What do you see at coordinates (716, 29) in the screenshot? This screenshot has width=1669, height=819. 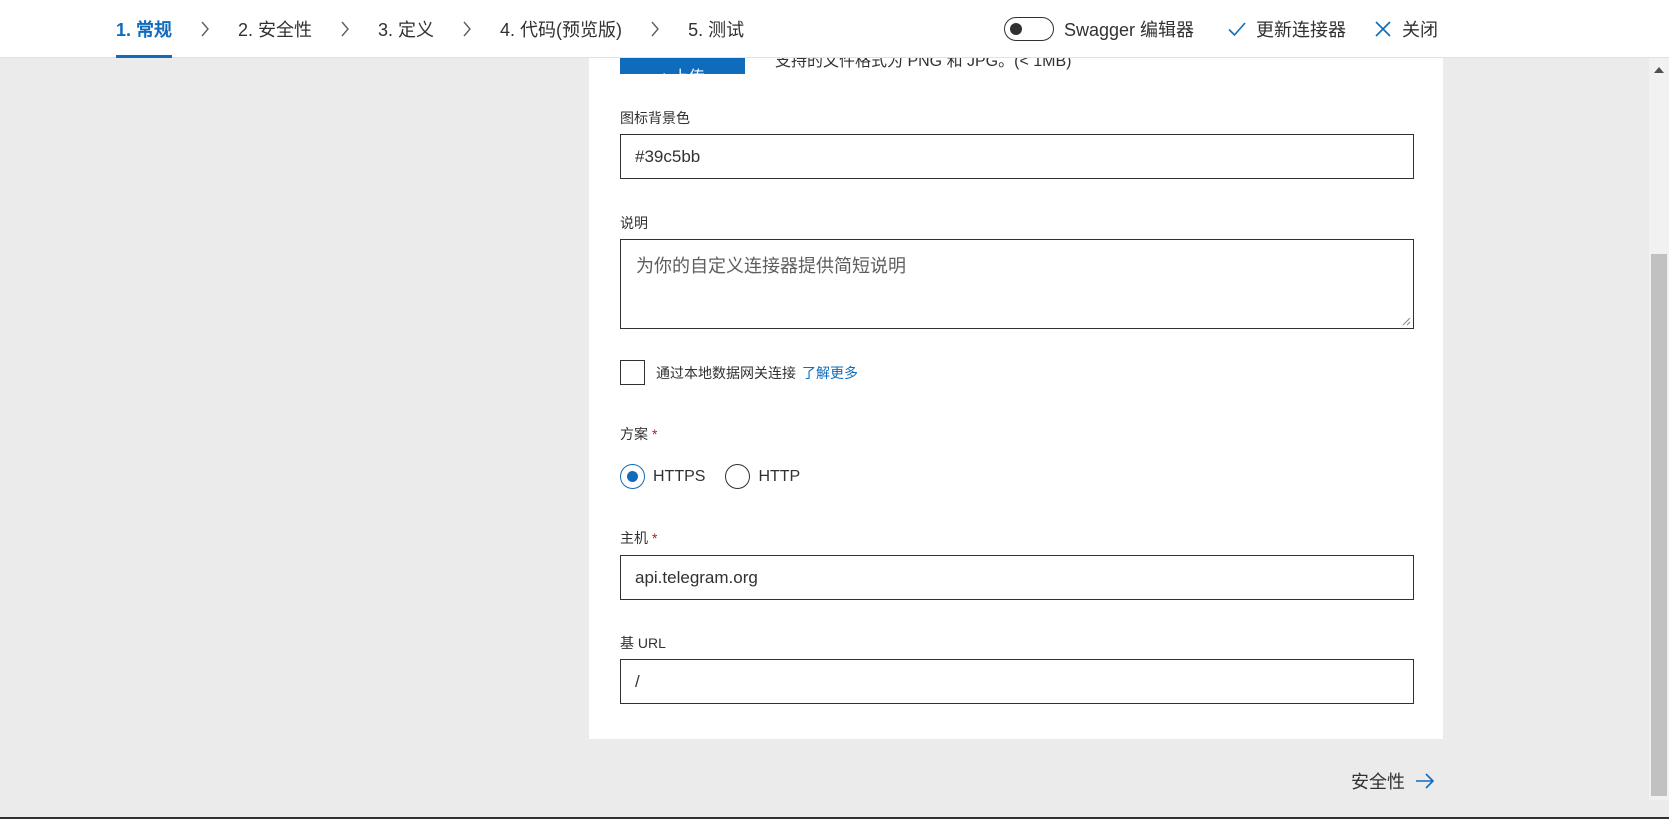 I see `tab-test: 5. 测试` at bounding box center [716, 29].